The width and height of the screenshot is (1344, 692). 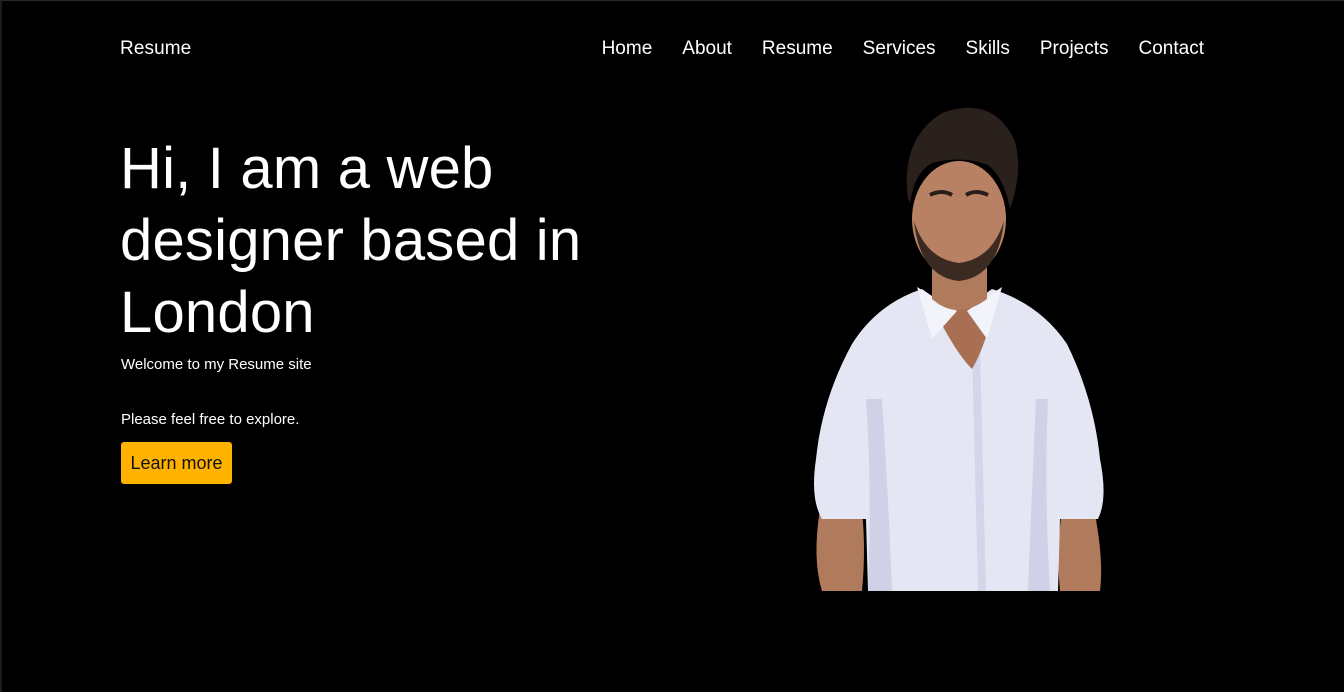 What do you see at coordinates (1171, 49) in the screenshot?
I see `nav-contact: Contact` at bounding box center [1171, 49].